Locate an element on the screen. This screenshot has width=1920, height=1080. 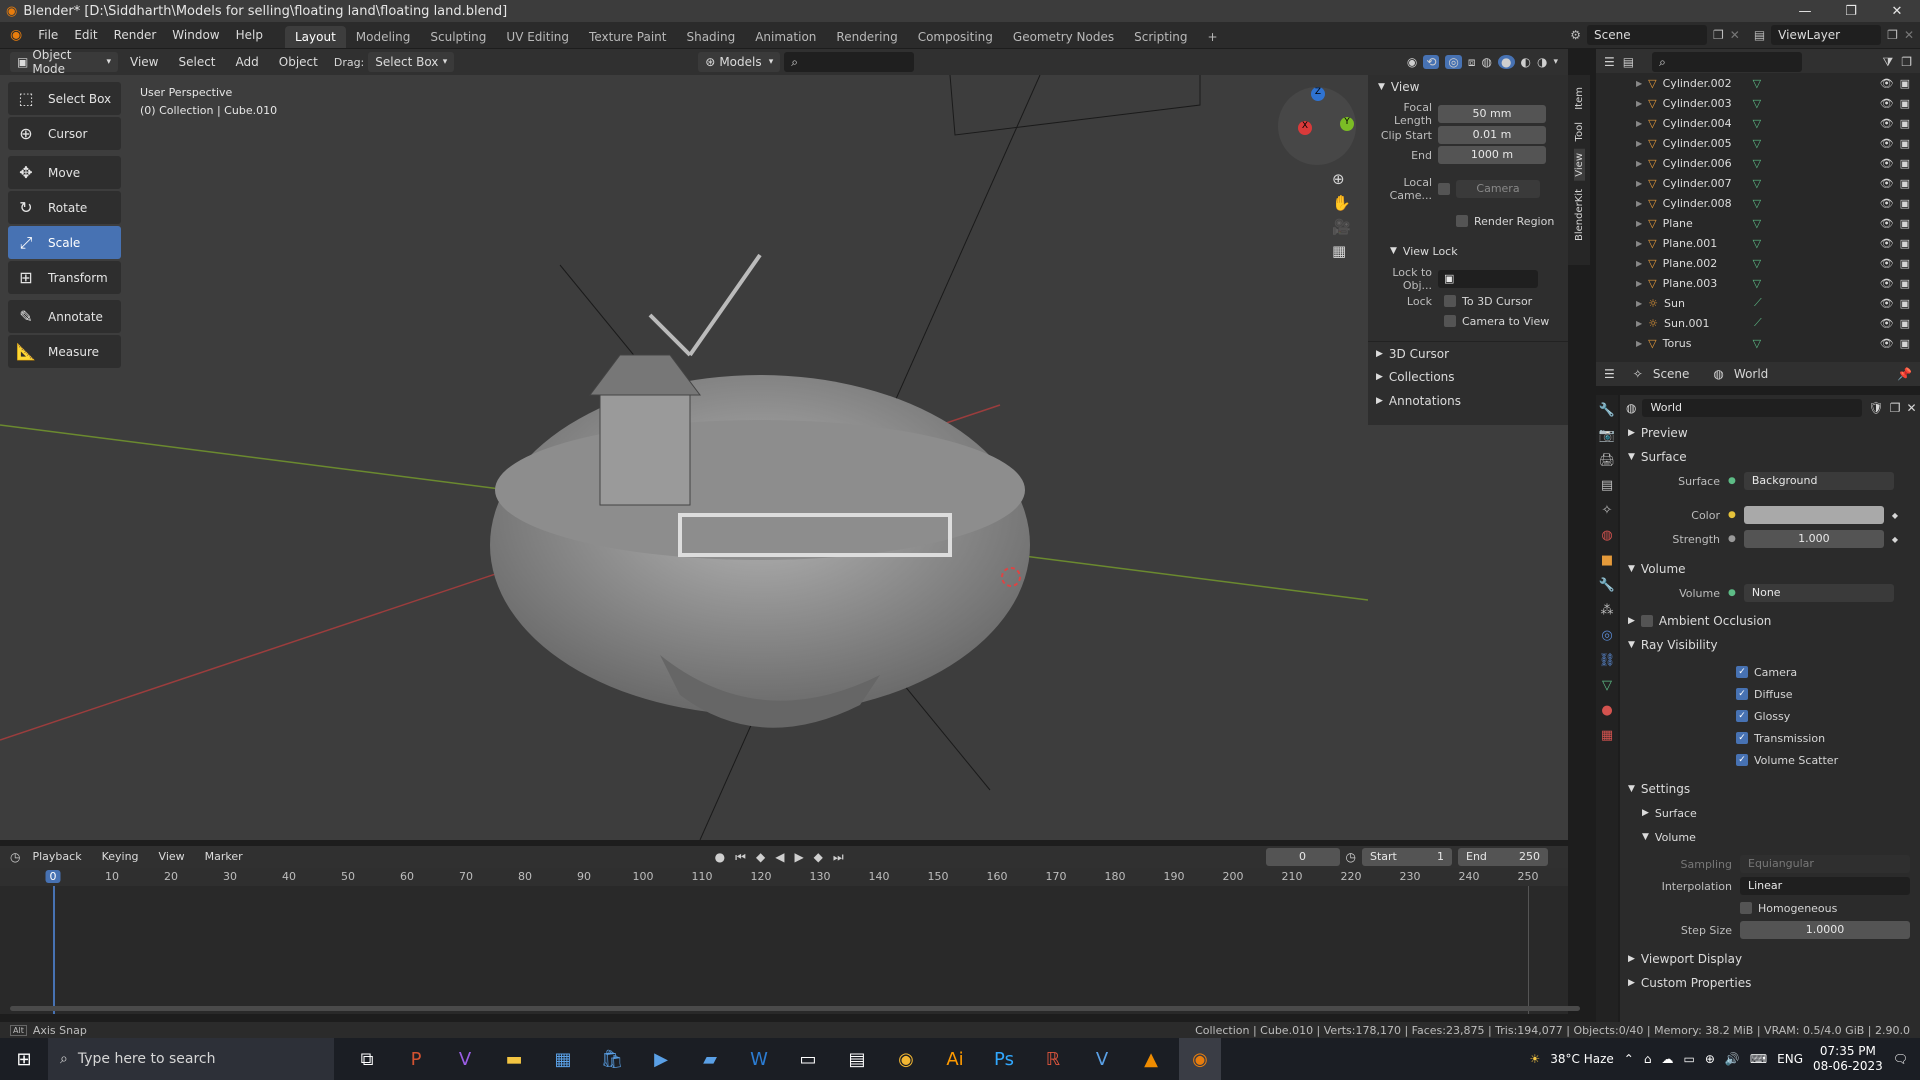
app-icon: ▭ is located at coordinates (808, 1059).